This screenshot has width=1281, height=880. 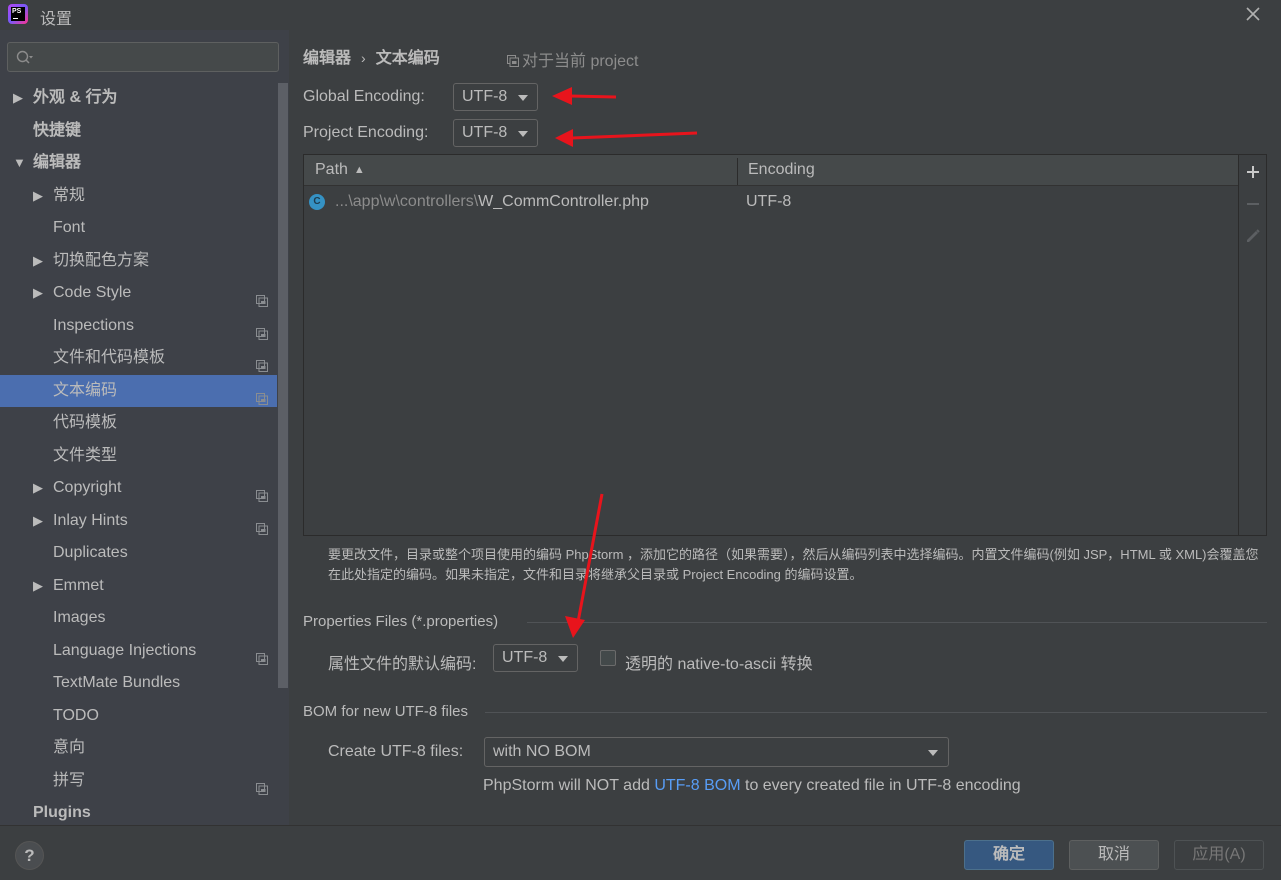 I want to click on create-utf8-files-label: Create UTF-8 files:, so click(x=396, y=751).